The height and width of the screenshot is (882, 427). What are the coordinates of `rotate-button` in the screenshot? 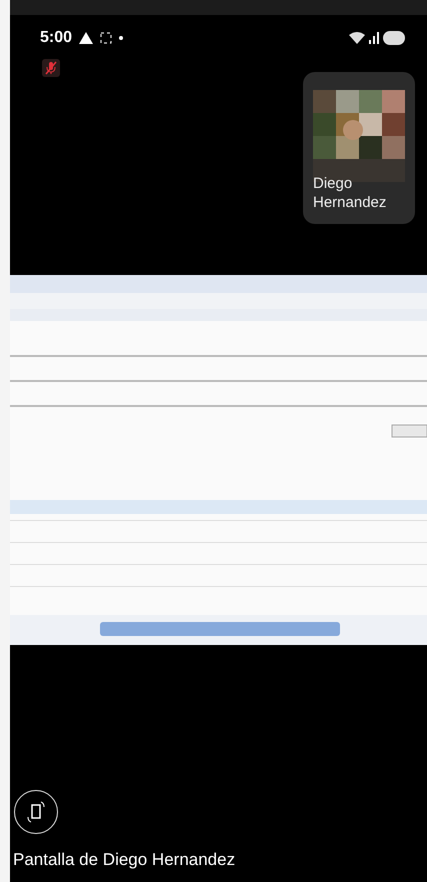 It's located at (36, 812).